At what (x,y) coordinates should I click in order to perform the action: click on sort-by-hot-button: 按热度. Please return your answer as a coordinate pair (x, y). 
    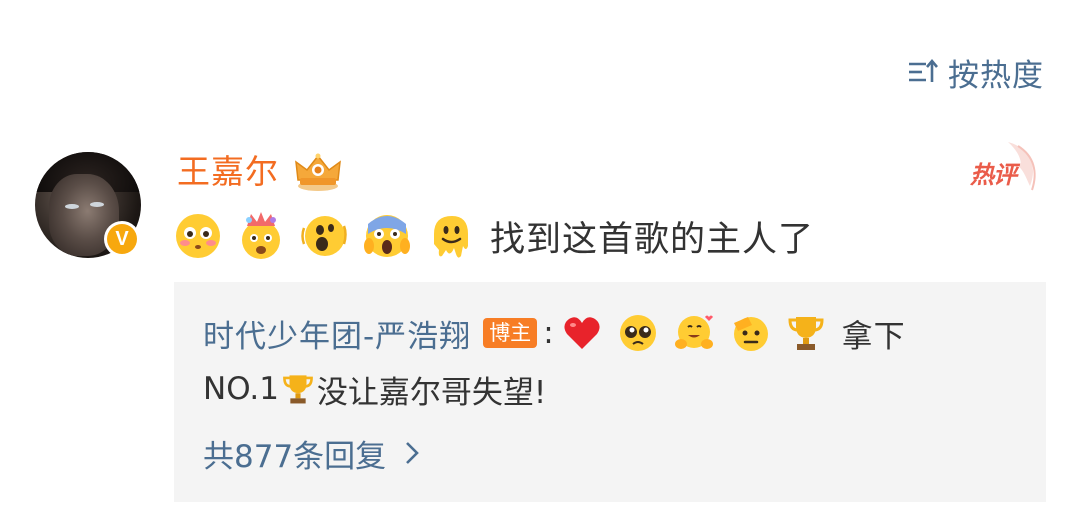
    Looking at the image, I should click on (975, 72).